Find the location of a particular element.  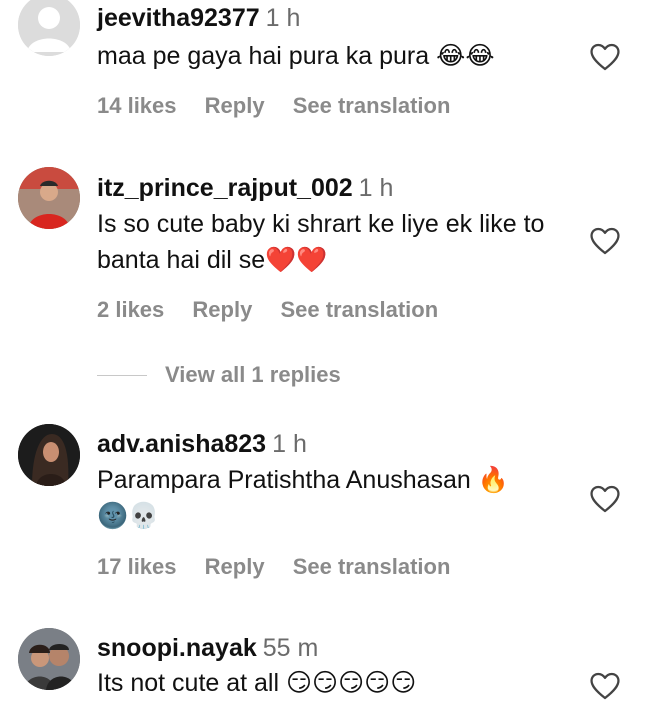

default-avatar-icon is located at coordinates (49, 28).